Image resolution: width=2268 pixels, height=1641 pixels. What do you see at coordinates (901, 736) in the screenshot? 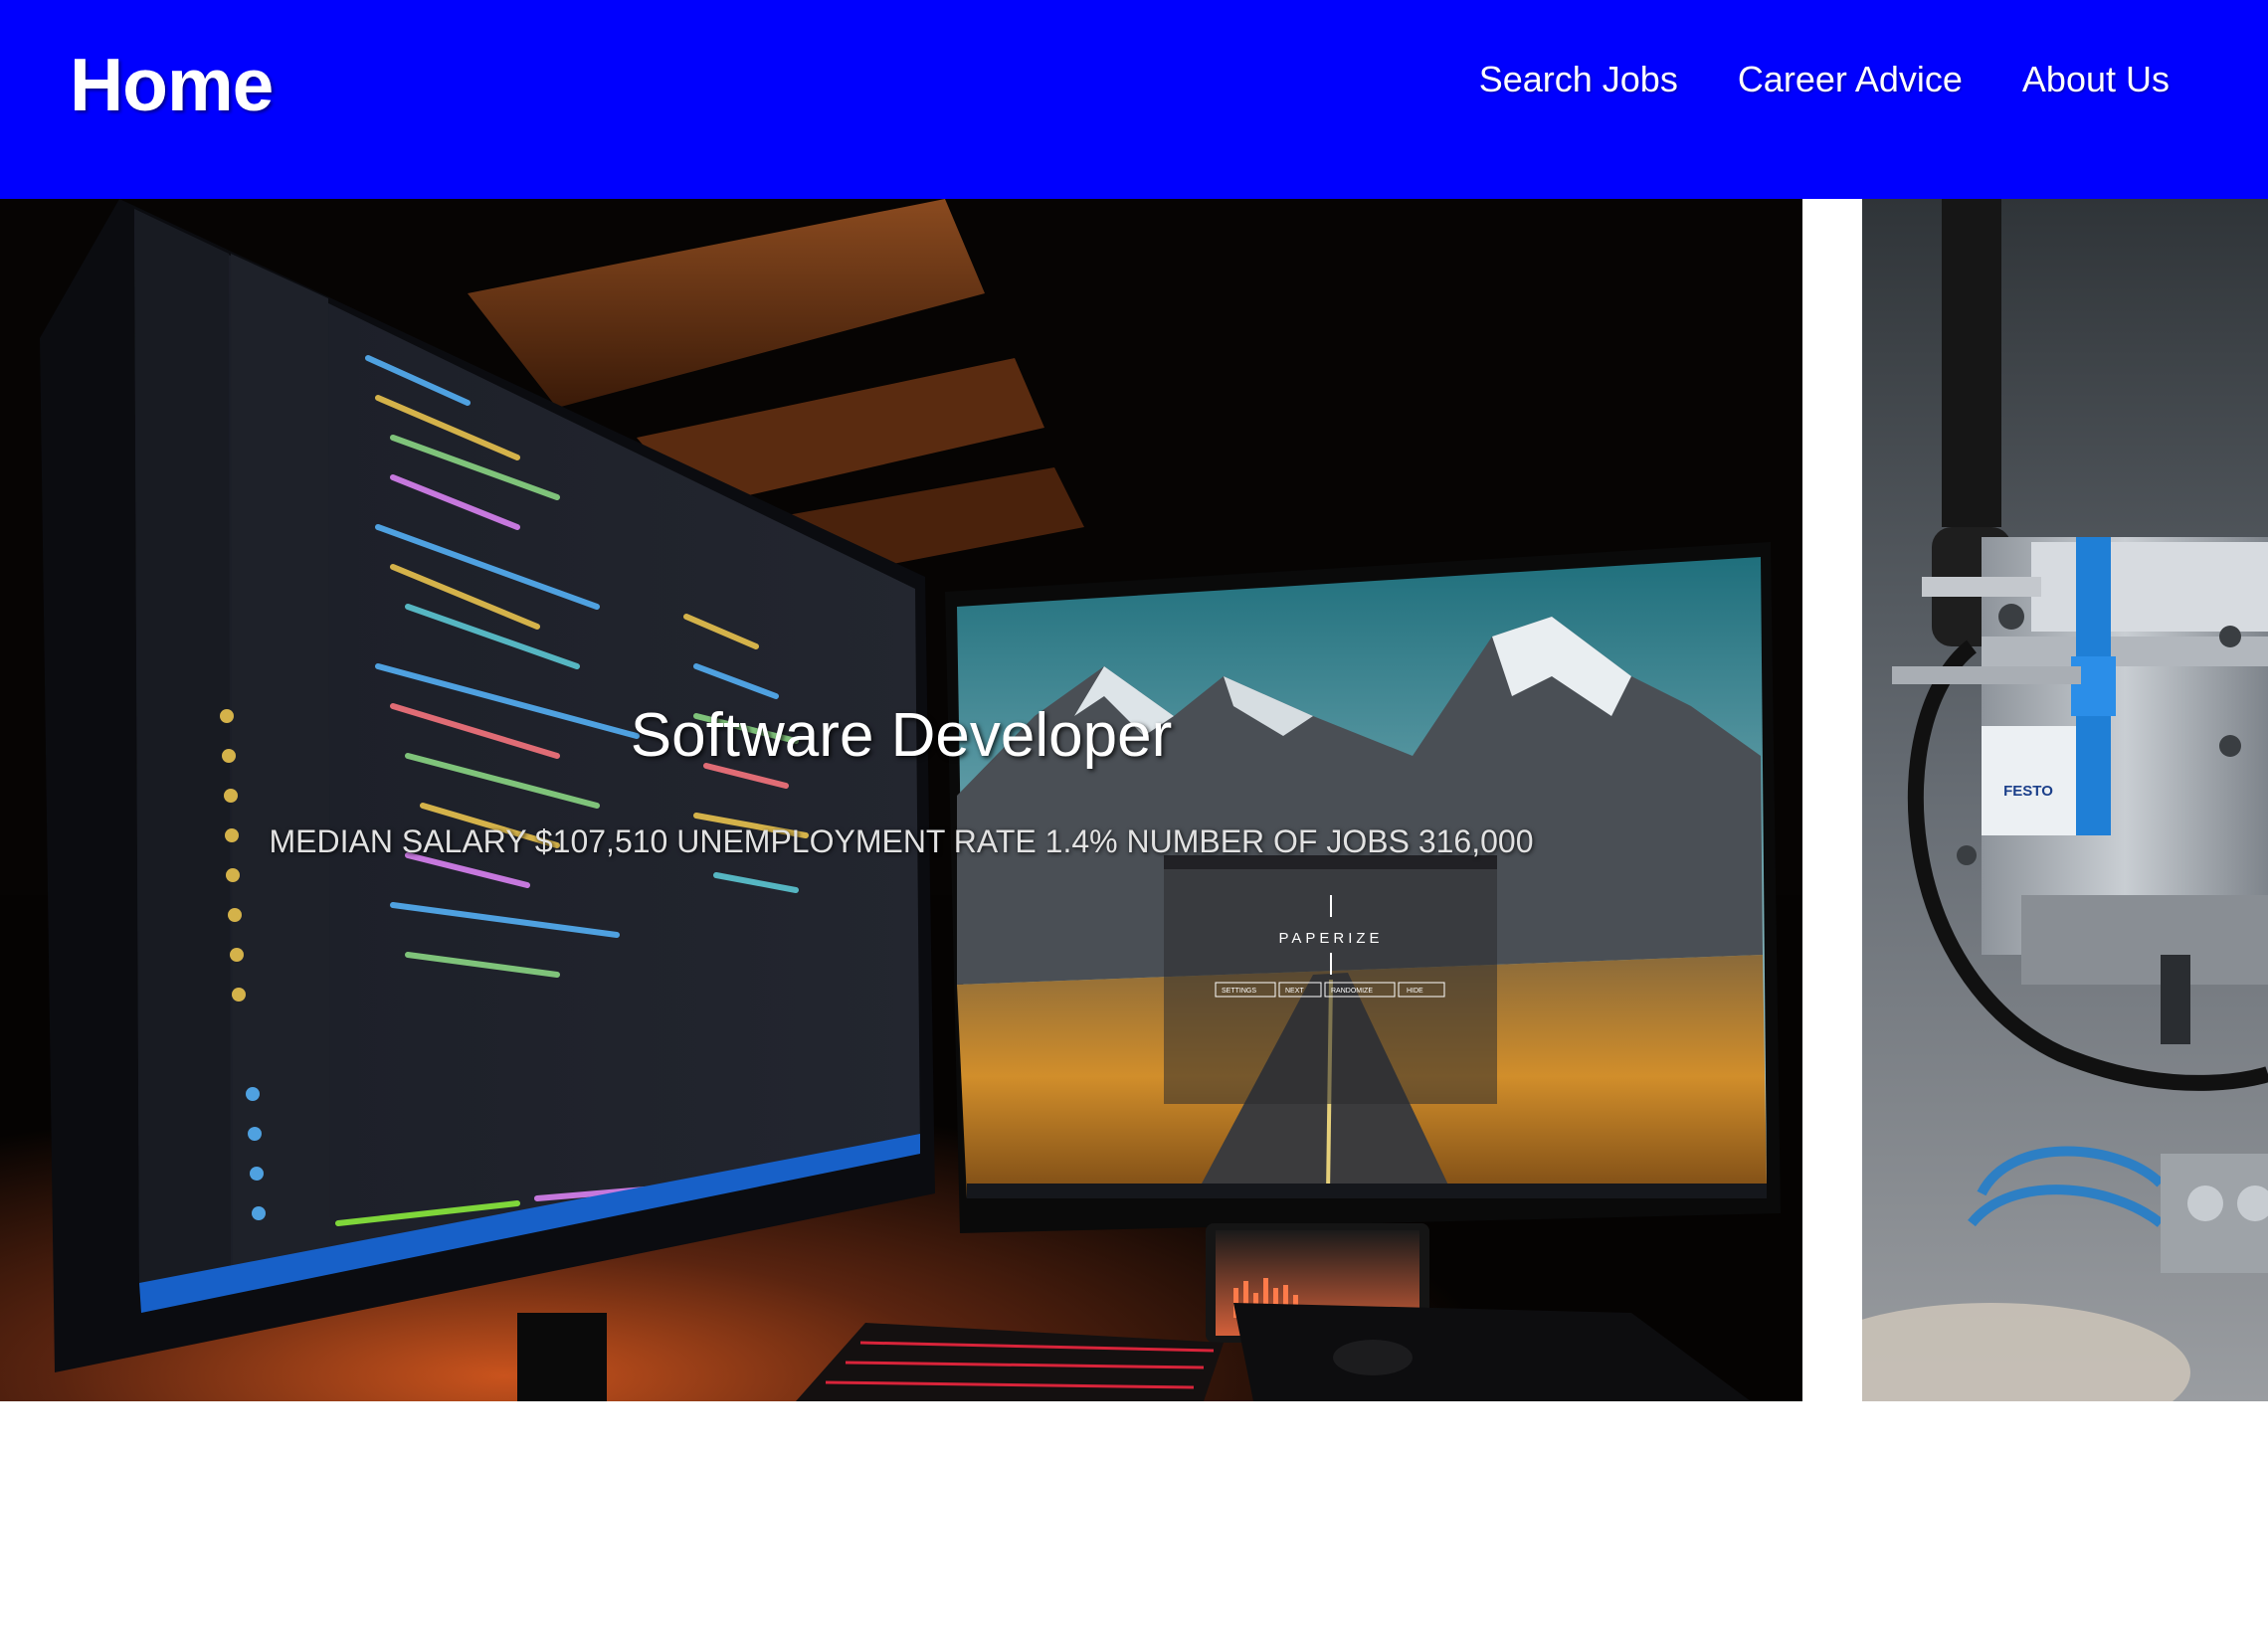
I see `slide-title: Software Developer` at bounding box center [901, 736].